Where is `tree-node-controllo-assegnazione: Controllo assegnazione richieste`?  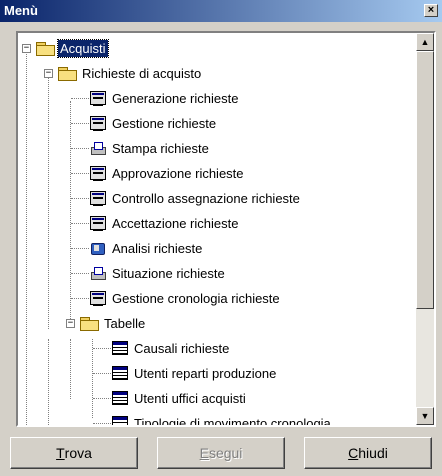
tree-node-controllo-assegnazione: Controllo assegnazione richieste is located at coordinates (160, 198).